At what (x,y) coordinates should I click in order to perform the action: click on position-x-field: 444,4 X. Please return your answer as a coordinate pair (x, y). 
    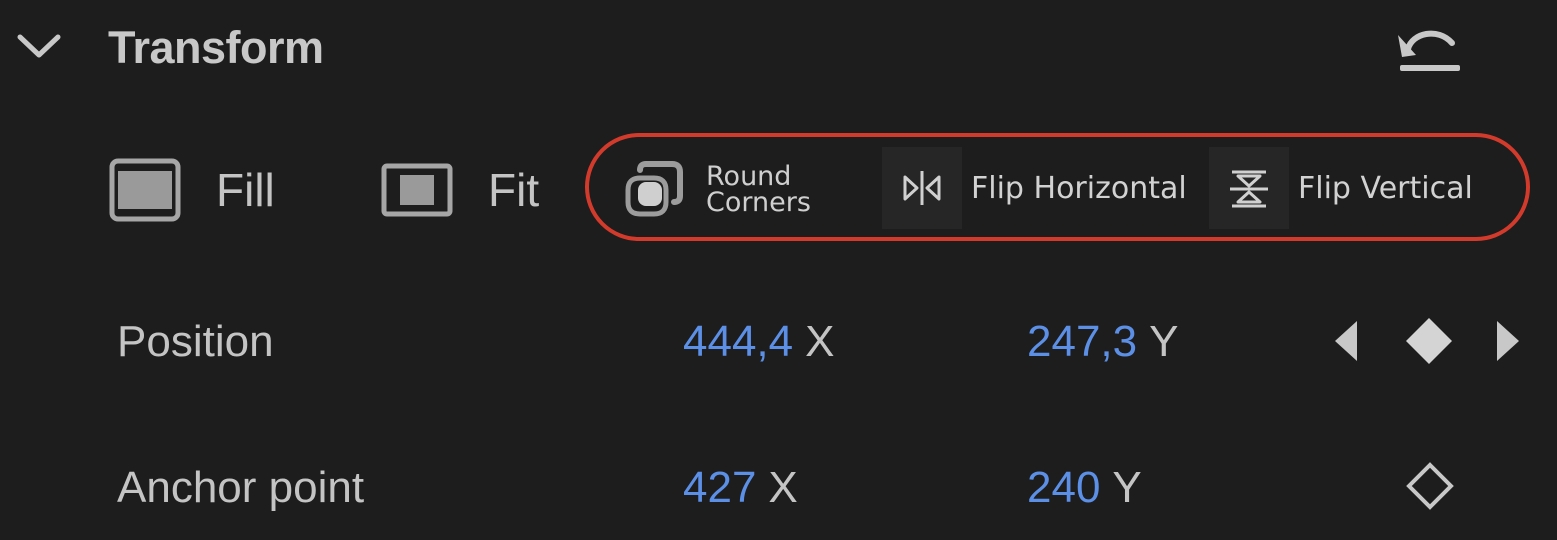
    Looking at the image, I should click on (758, 342).